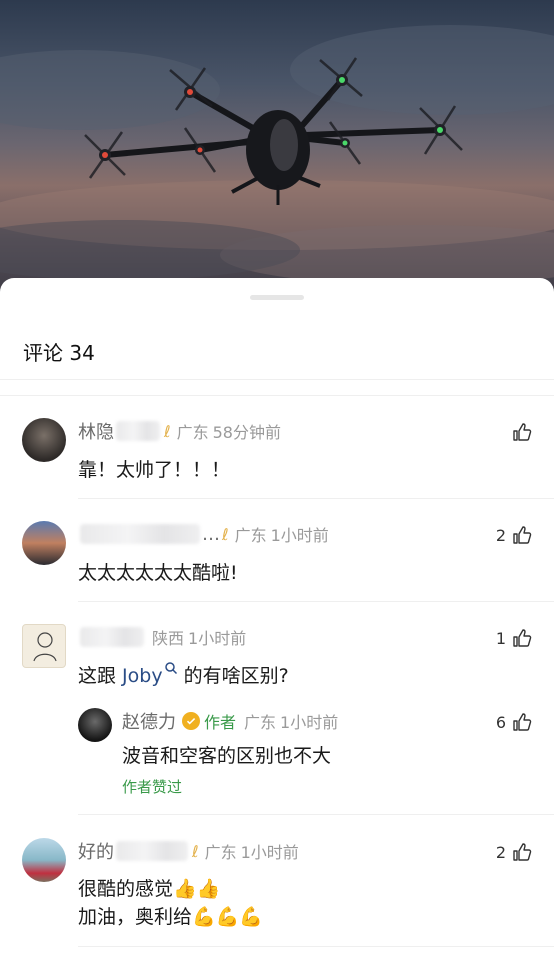 This screenshot has width=554, height=960. I want to click on drag-handle, so click(277, 297).